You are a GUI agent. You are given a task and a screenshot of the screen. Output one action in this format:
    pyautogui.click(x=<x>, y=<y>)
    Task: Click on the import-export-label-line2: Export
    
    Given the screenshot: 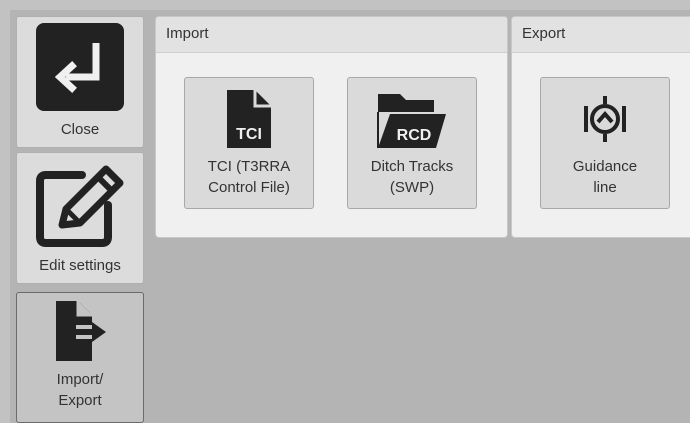 What is the action you would take?
    pyautogui.click(x=80, y=400)
    